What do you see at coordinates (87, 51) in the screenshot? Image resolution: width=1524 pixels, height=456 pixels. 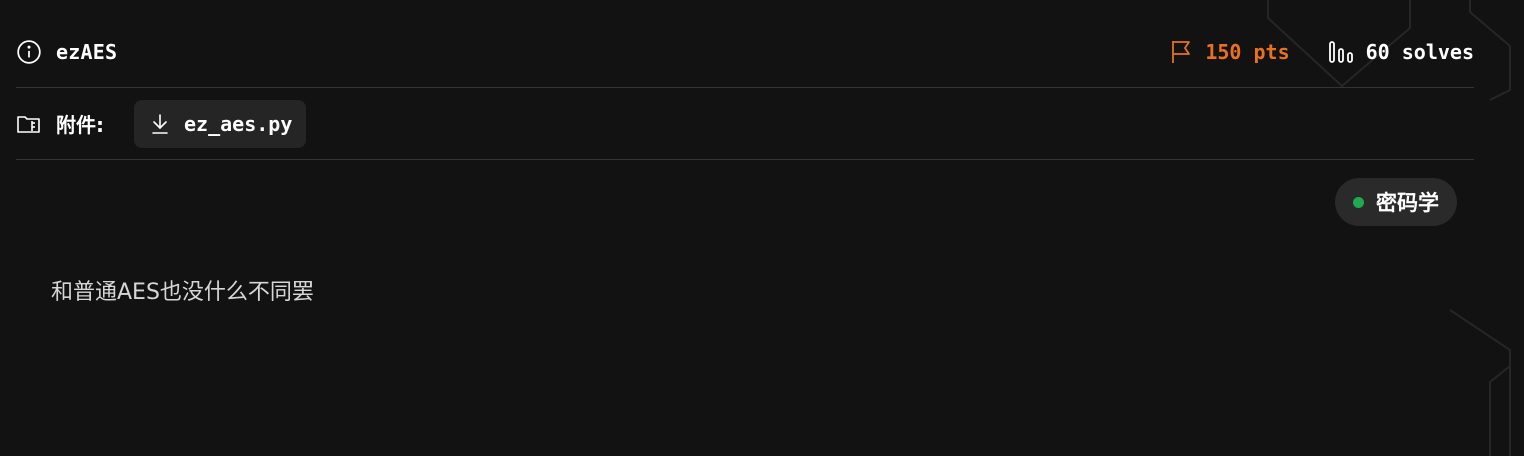 I see `challenge-title: ezAES` at bounding box center [87, 51].